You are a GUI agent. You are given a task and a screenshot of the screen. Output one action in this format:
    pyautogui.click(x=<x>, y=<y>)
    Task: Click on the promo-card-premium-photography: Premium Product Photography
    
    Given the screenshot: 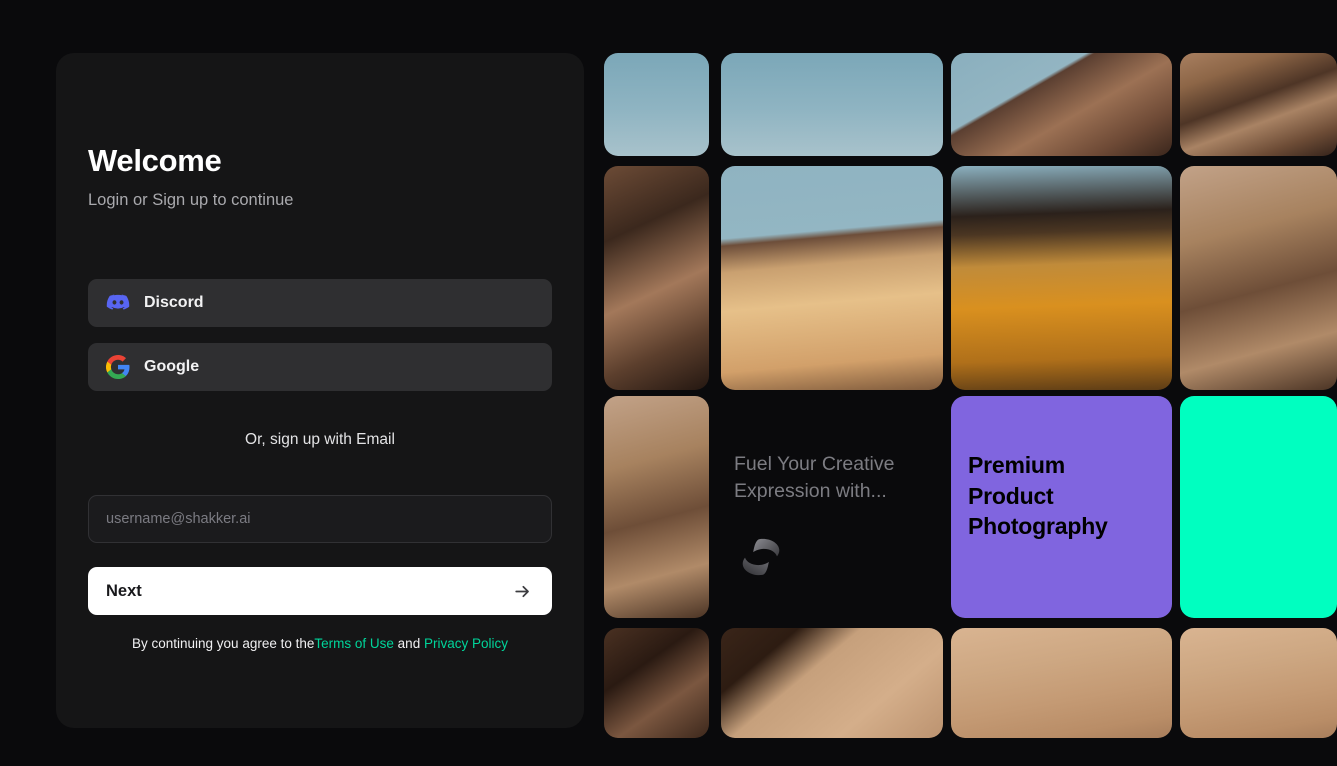 What is the action you would take?
    pyautogui.click(x=1061, y=507)
    